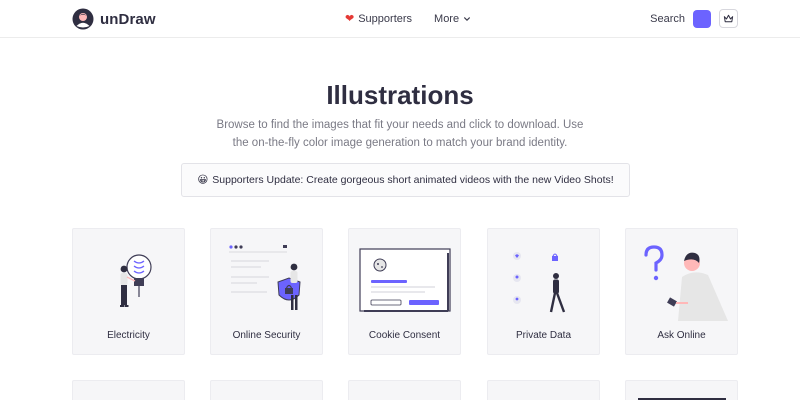  I want to click on undraw-logo-icon, so click(83, 19).